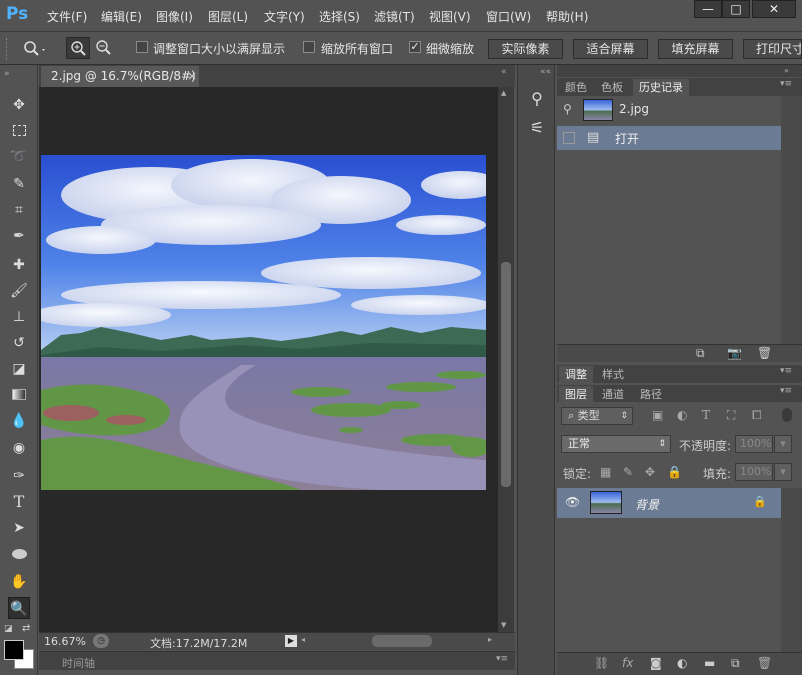 This screenshot has width=802, height=675. I want to click on filter-toggle-switch, so click(787, 415).